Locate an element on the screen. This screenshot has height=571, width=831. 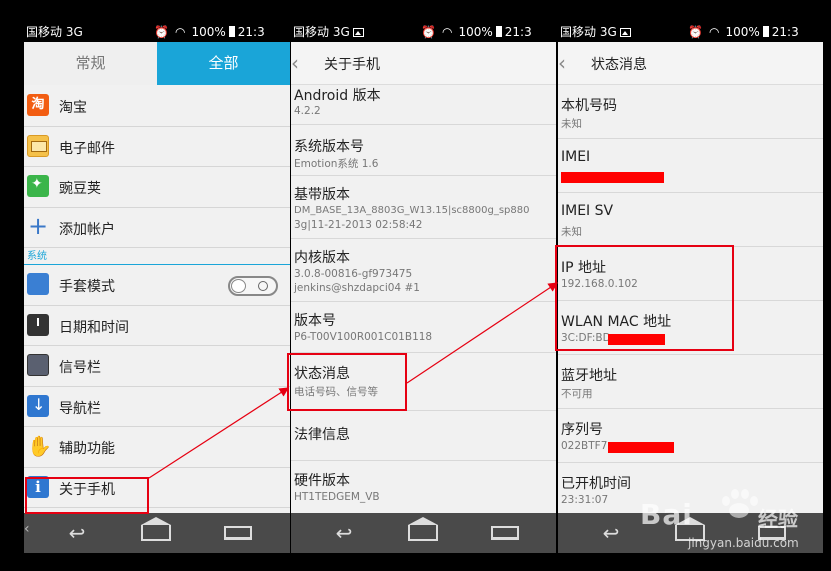
wandoujia-icon is located at coordinates (38, 186).